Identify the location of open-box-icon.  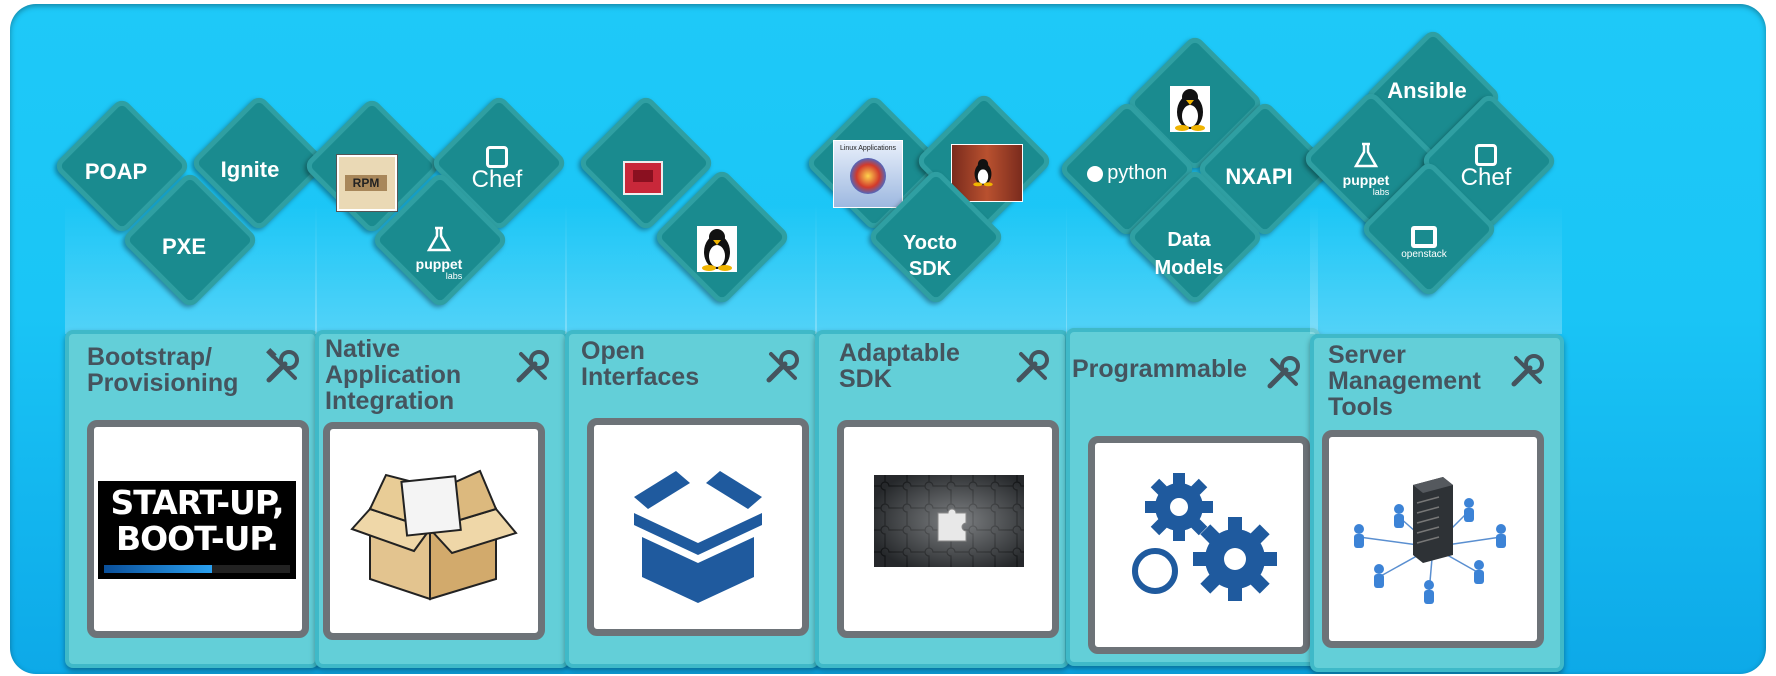
(698, 537).